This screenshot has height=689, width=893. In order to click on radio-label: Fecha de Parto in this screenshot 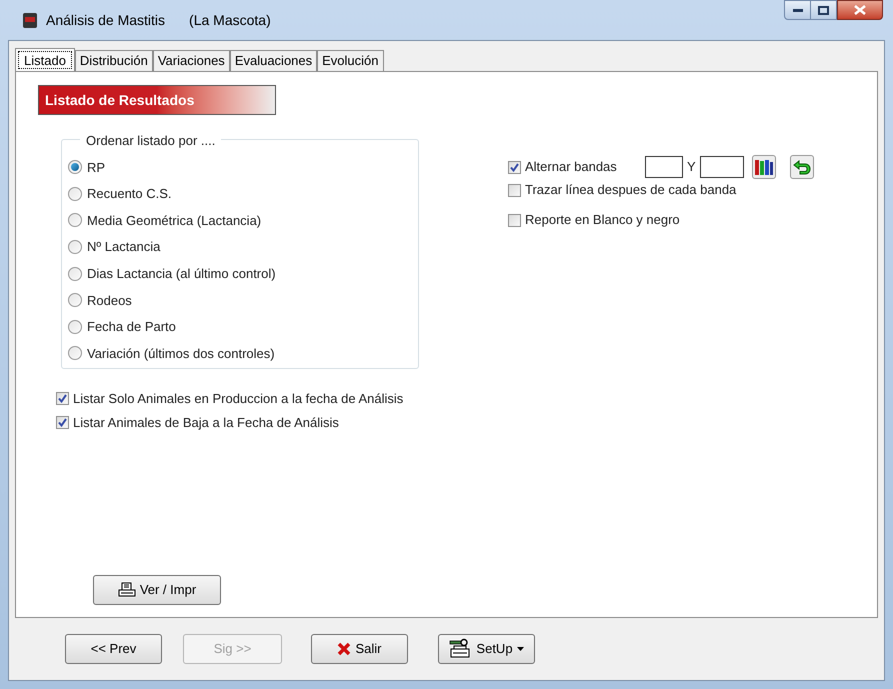, I will do `click(131, 327)`.